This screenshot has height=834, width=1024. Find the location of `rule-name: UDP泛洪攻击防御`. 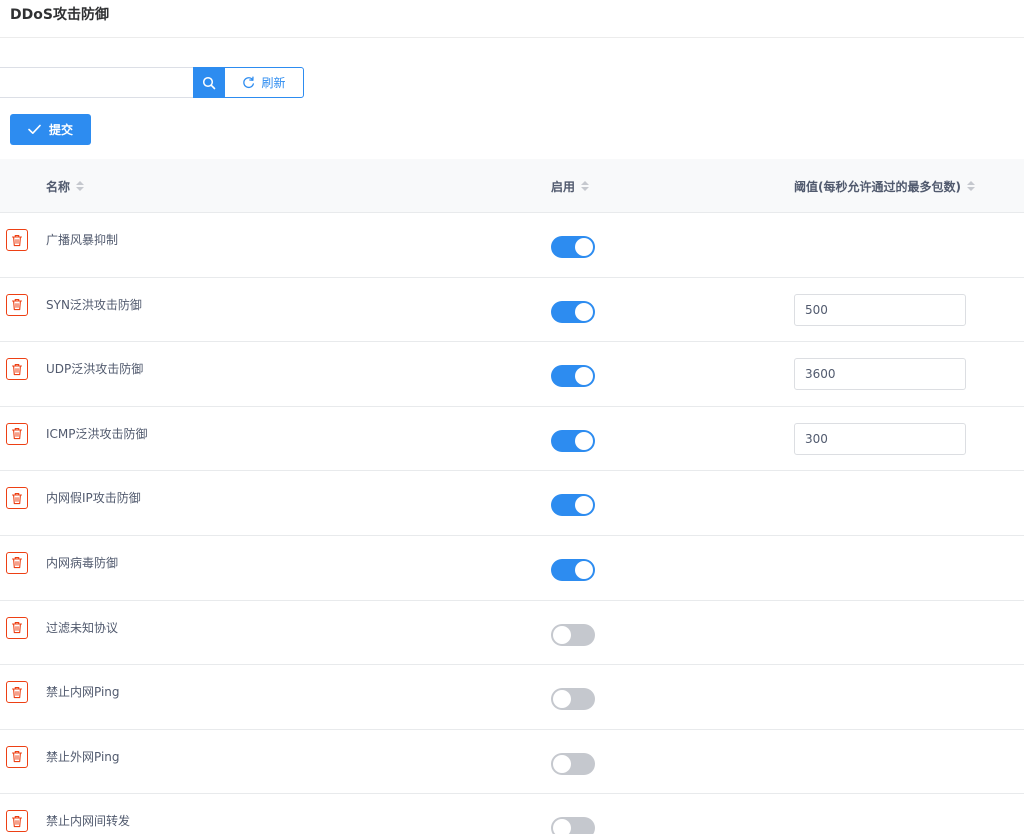

rule-name: UDP泛洪攻击防御 is located at coordinates (95, 369).